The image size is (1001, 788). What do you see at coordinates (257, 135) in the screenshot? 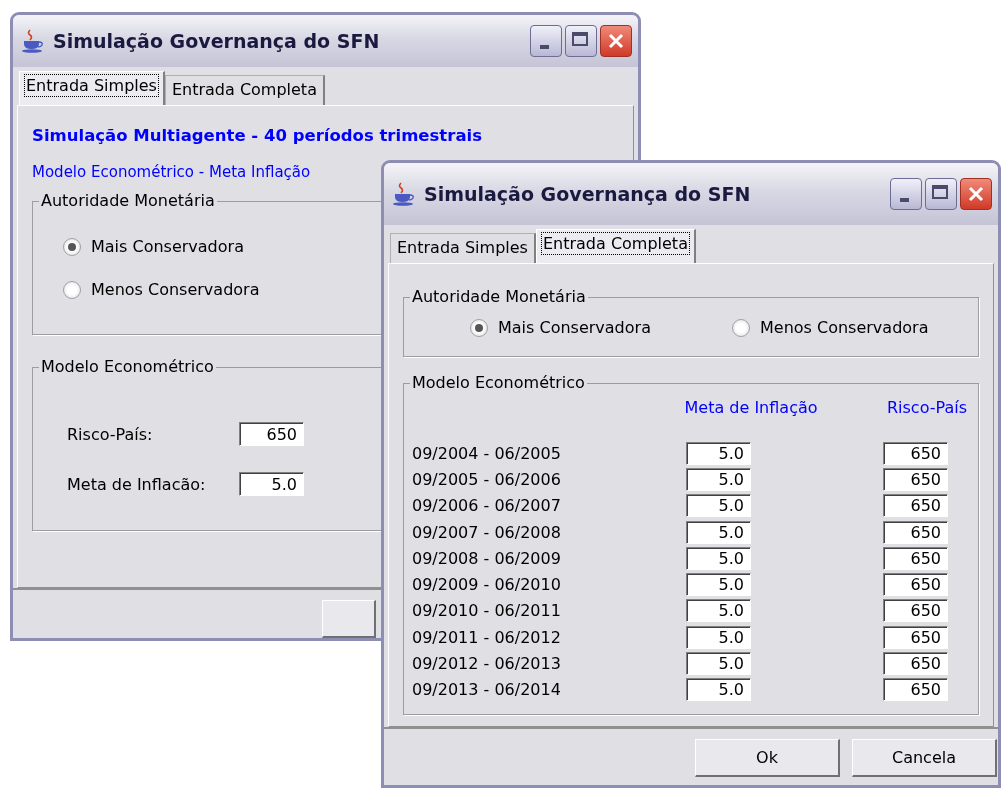
I see `heading: Simulação Multiagente - 40 períodos trimestrais` at bounding box center [257, 135].